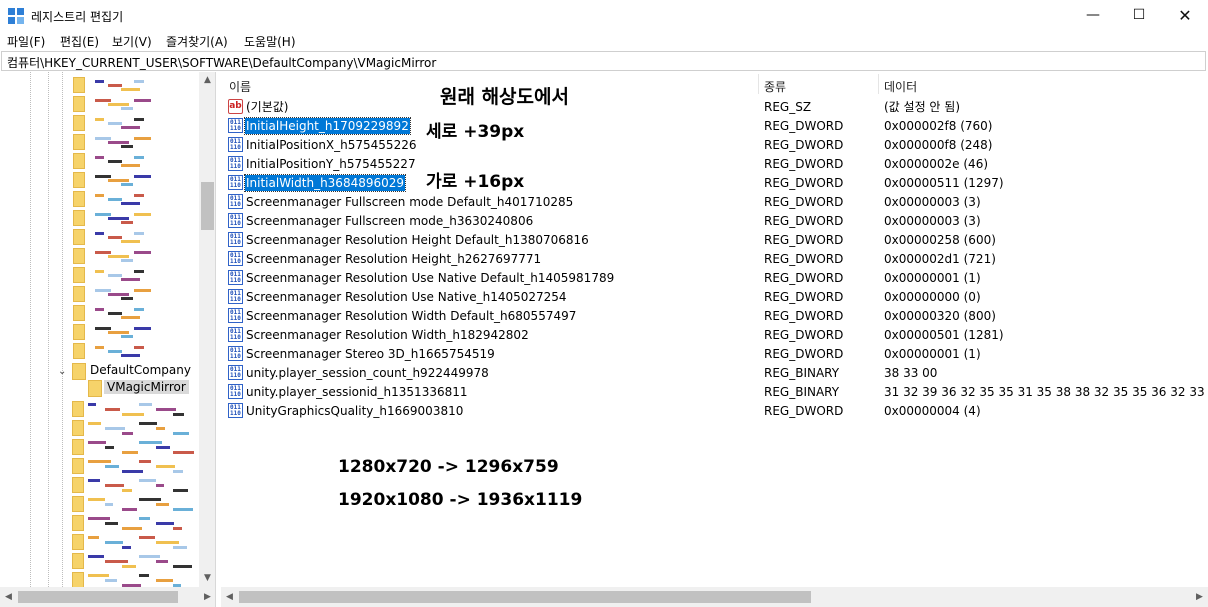 The height and width of the screenshot is (607, 1208). What do you see at coordinates (331, 145) in the screenshot?
I see `value-name: InitialPositionX_h575455226` at bounding box center [331, 145].